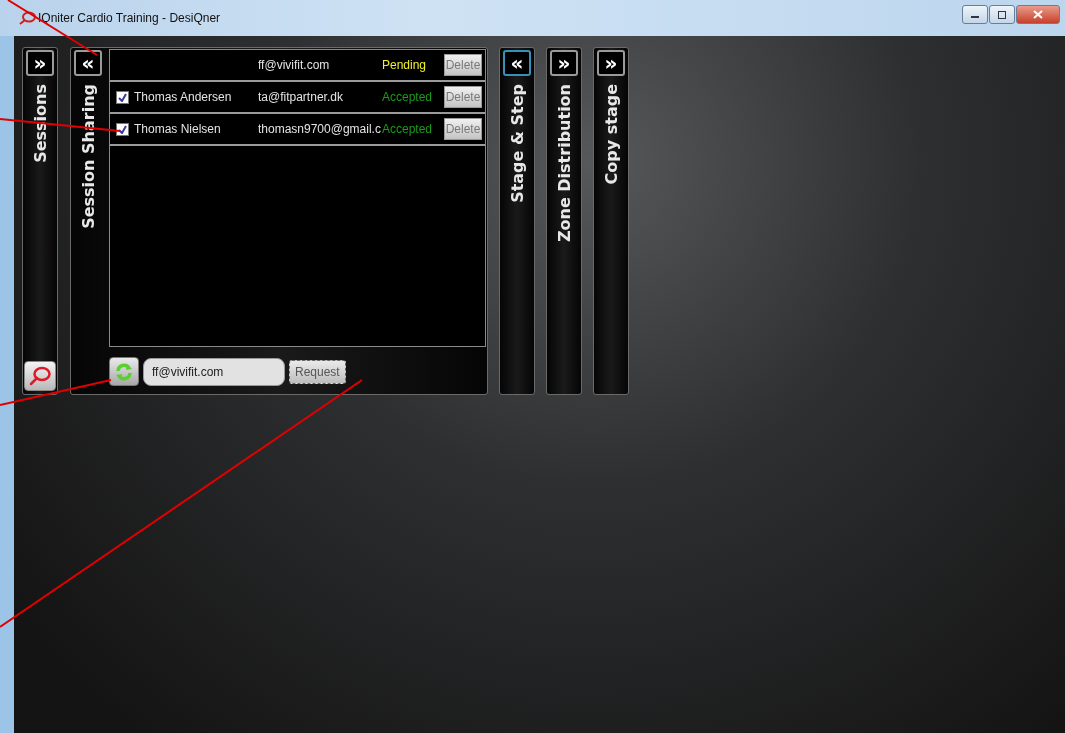 This screenshot has width=1065, height=733. I want to click on logo-button, so click(40, 376).